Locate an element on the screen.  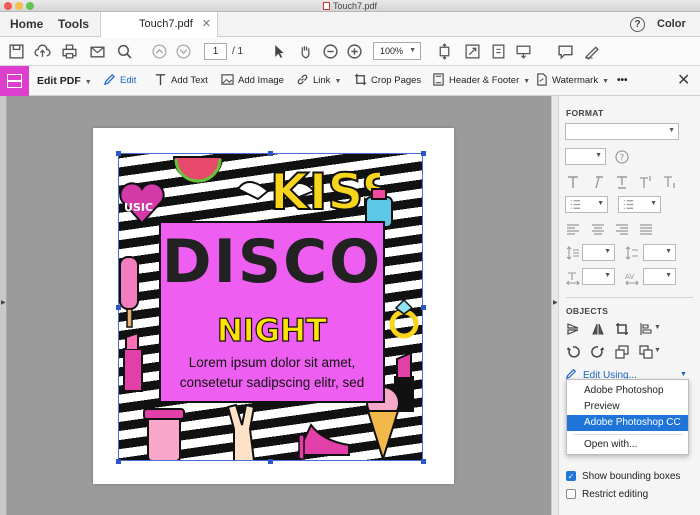
print-icon is located at coordinates (69, 51).